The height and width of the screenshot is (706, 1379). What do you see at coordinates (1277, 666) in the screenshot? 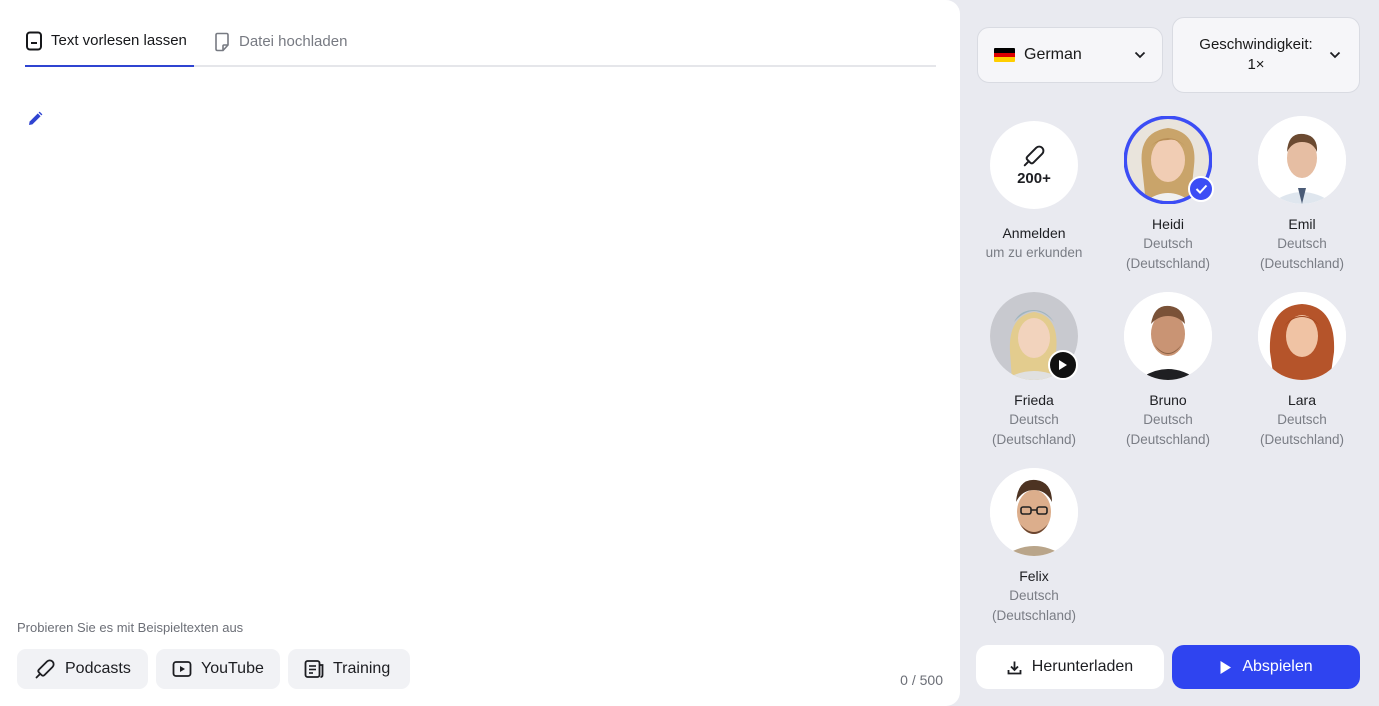
I see `play-label: Abspielen` at bounding box center [1277, 666].